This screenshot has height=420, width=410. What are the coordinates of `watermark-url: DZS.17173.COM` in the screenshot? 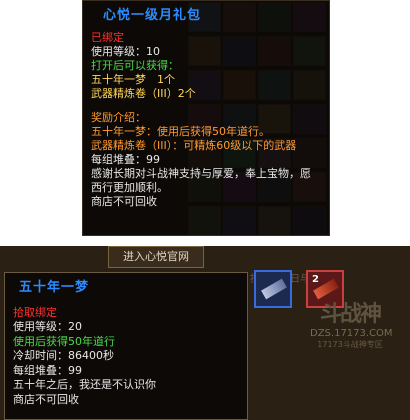 It's located at (351, 333).